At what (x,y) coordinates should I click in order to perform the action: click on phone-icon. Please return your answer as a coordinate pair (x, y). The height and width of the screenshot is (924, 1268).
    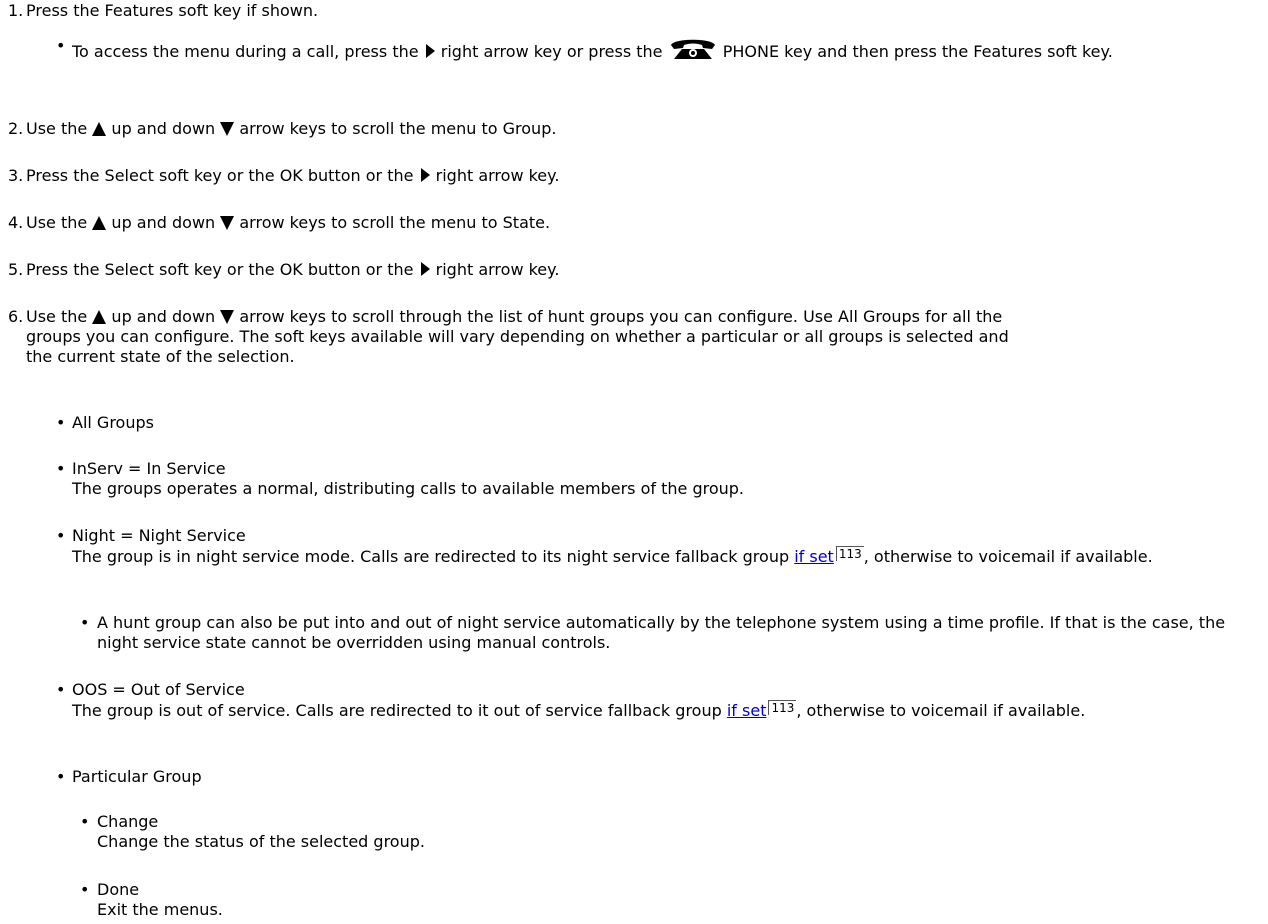
    Looking at the image, I should click on (692, 49).